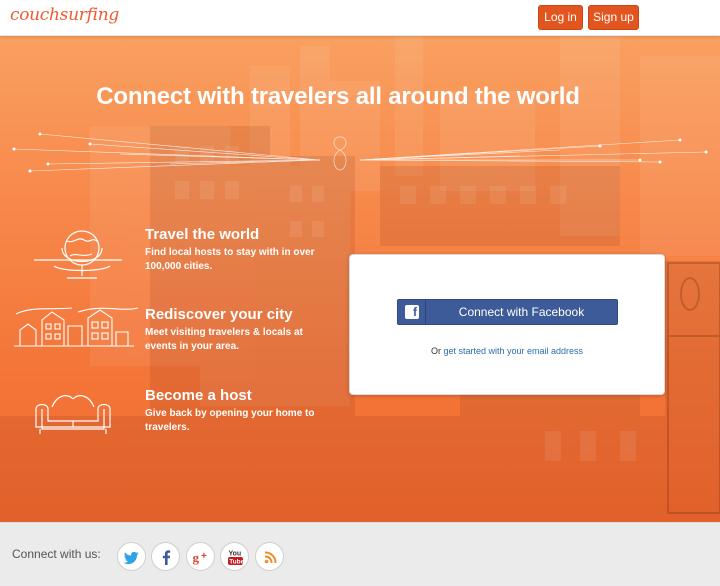 The width and height of the screenshot is (720, 586). What do you see at coordinates (56, 554) in the screenshot?
I see `connect-label: Connect with us:` at bounding box center [56, 554].